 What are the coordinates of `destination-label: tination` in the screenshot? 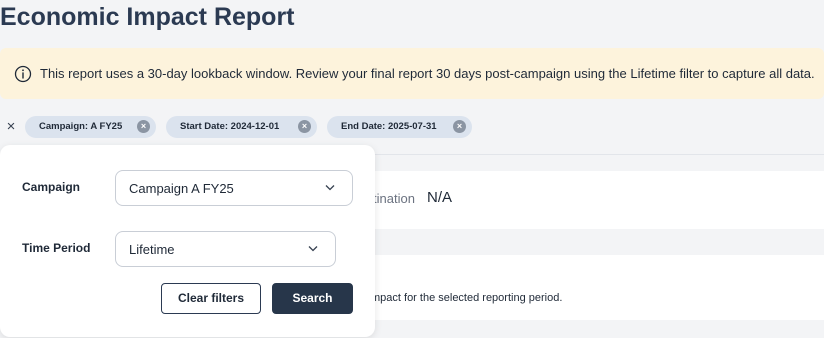 It's located at (394, 198).